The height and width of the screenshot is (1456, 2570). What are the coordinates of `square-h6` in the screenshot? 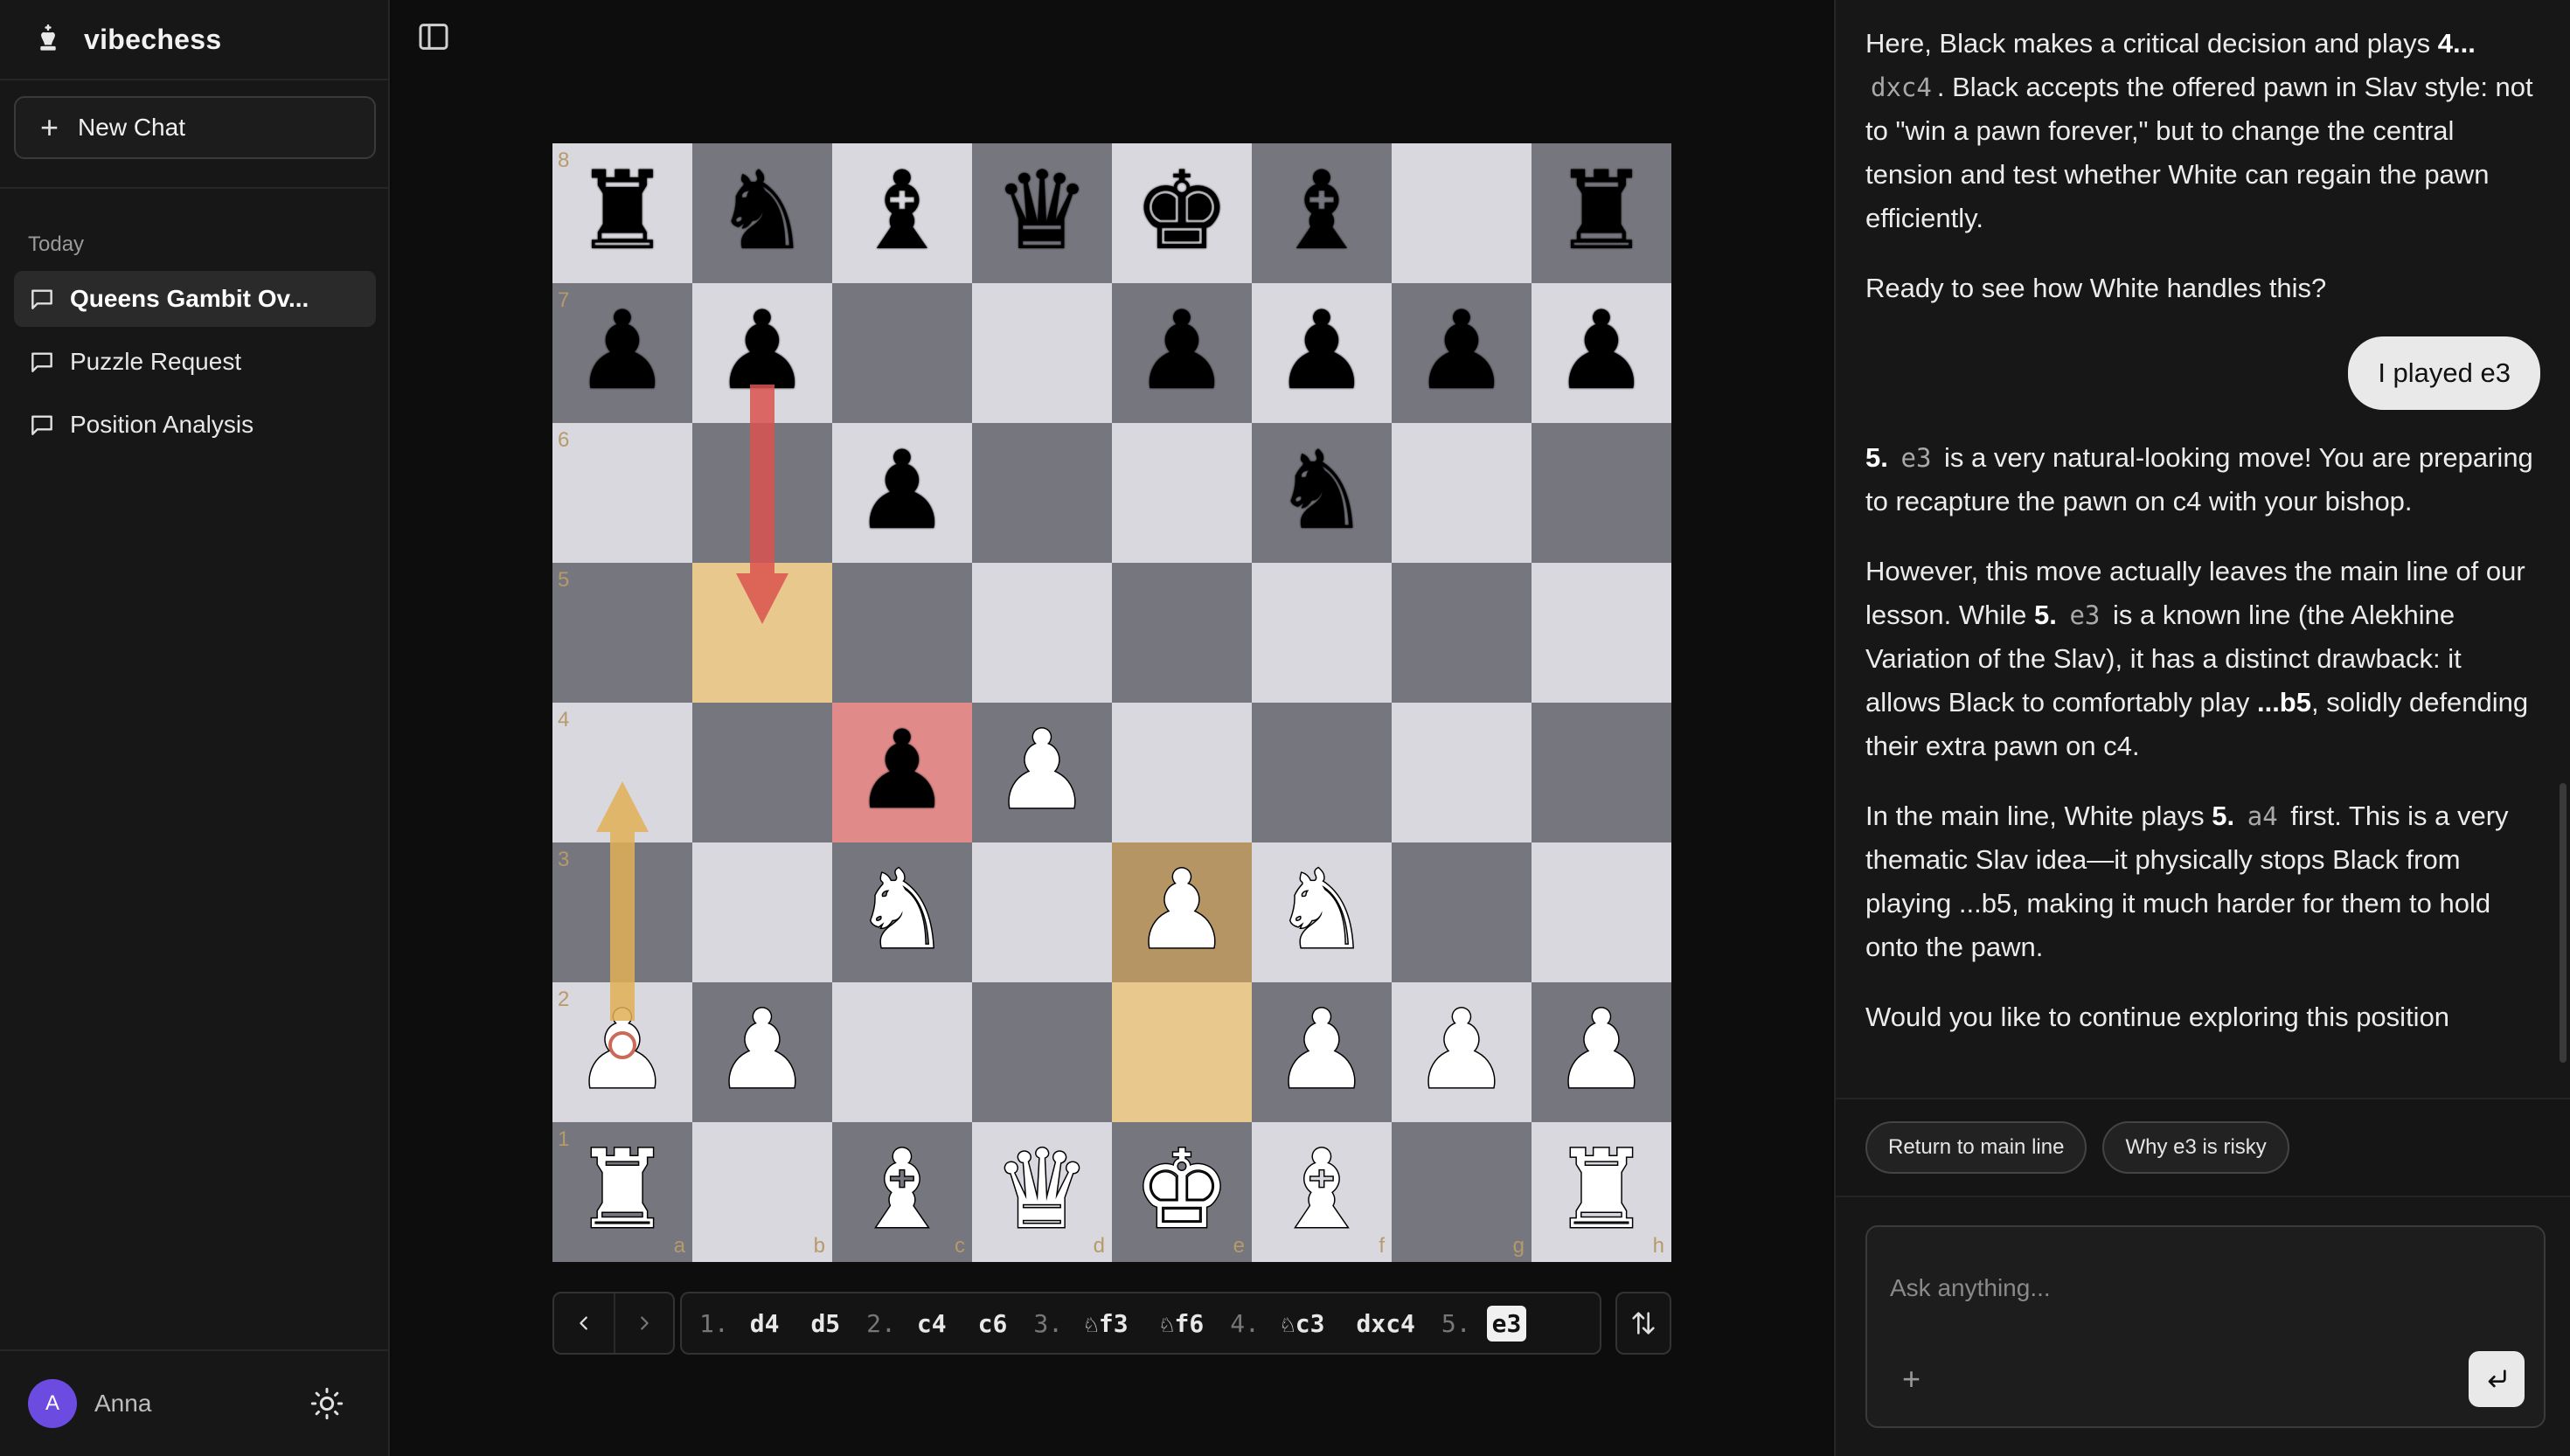 It's located at (1601, 493).